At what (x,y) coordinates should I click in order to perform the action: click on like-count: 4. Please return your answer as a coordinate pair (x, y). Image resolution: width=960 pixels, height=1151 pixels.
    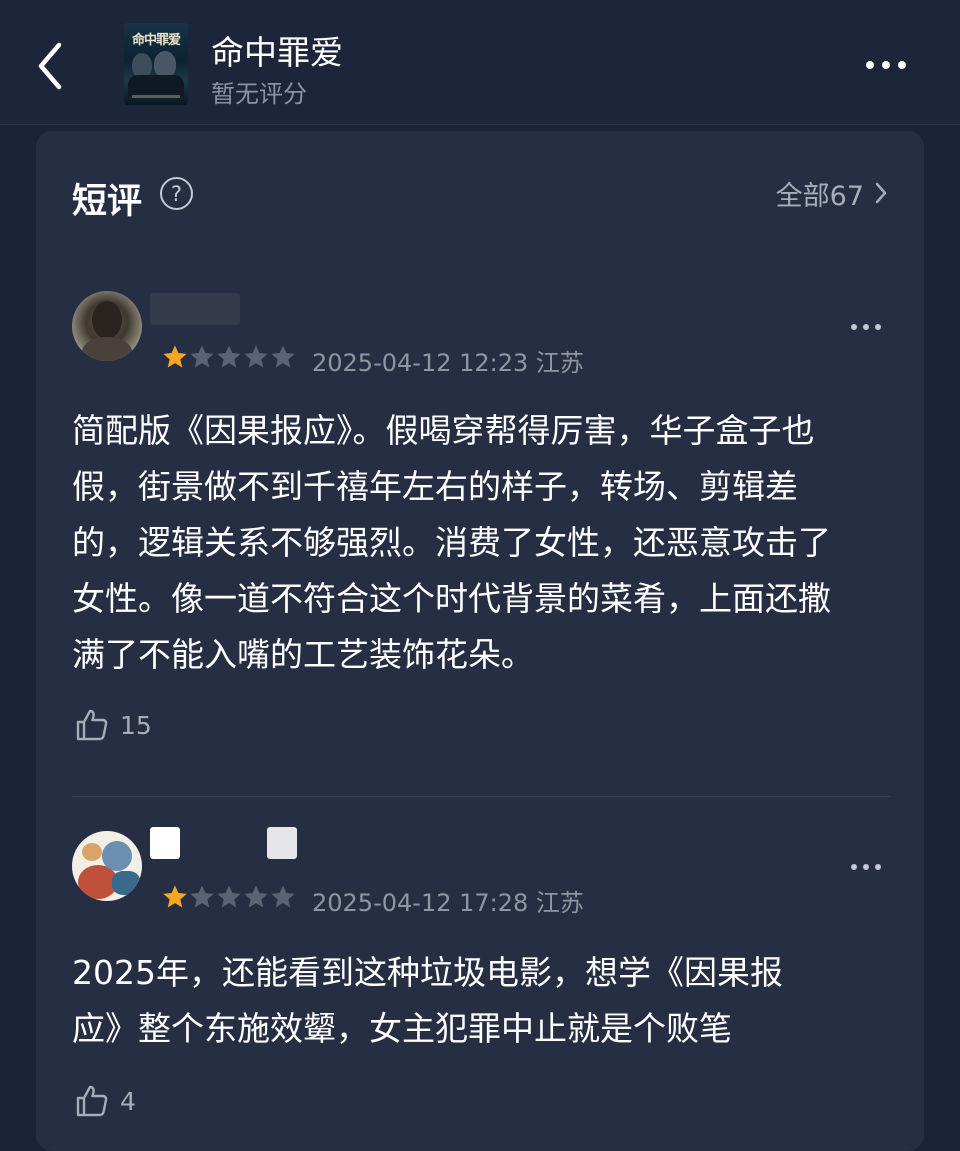
    Looking at the image, I should click on (128, 1101).